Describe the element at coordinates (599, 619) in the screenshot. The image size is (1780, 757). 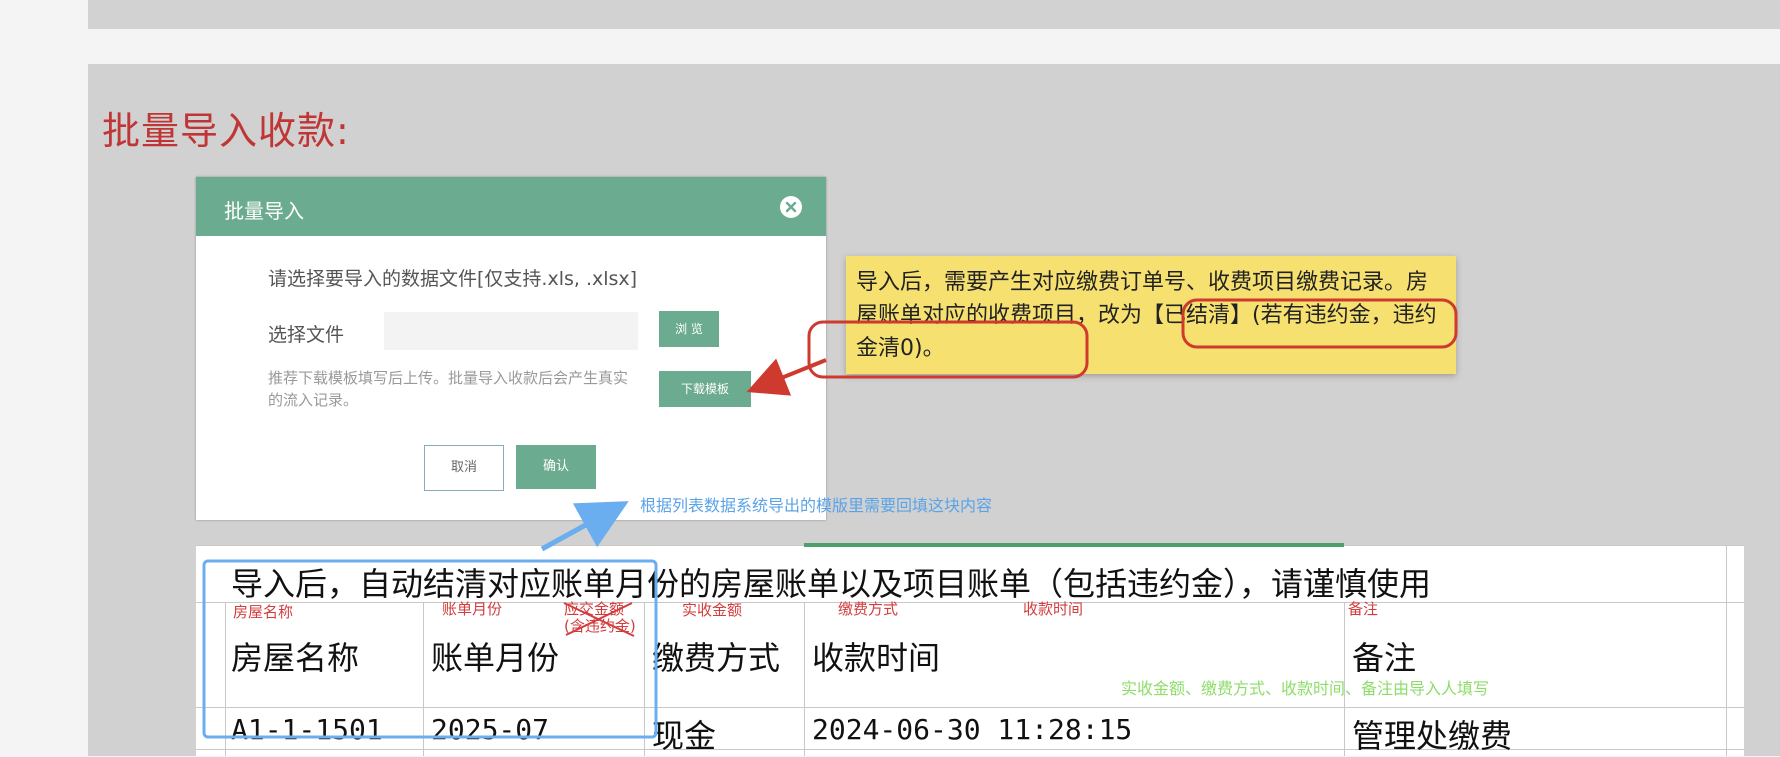
I see `red-cross-mark` at that location.